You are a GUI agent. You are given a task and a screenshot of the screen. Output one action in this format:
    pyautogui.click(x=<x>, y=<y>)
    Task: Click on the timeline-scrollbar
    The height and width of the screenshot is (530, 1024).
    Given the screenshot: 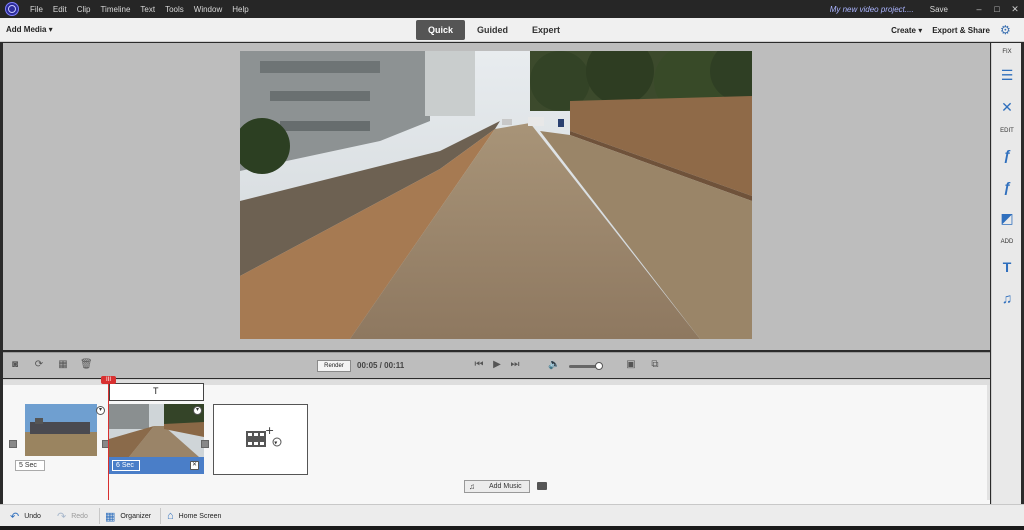 What is the action you would take?
    pyautogui.click(x=988, y=442)
    